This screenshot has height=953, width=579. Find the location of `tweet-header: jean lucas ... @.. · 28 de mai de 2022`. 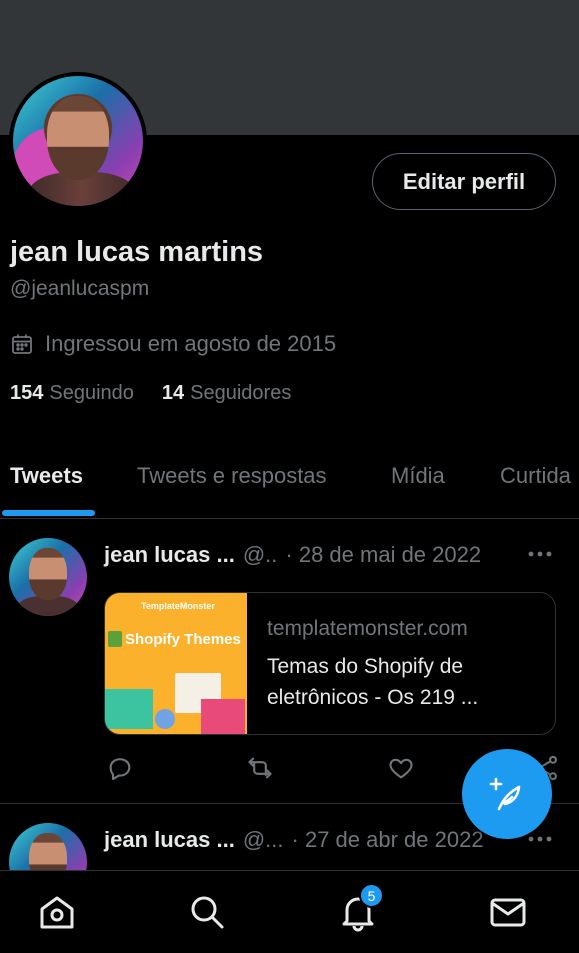

tweet-header: jean lucas ... @.. · 28 de mai de 2022 is located at coordinates (292, 555).